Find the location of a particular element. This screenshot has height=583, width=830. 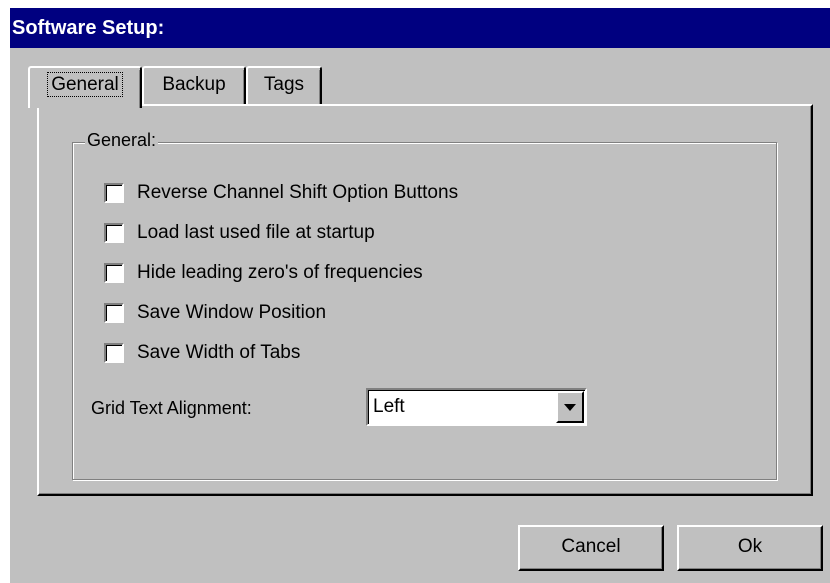

chevron-down-icon is located at coordinates (570, 407).